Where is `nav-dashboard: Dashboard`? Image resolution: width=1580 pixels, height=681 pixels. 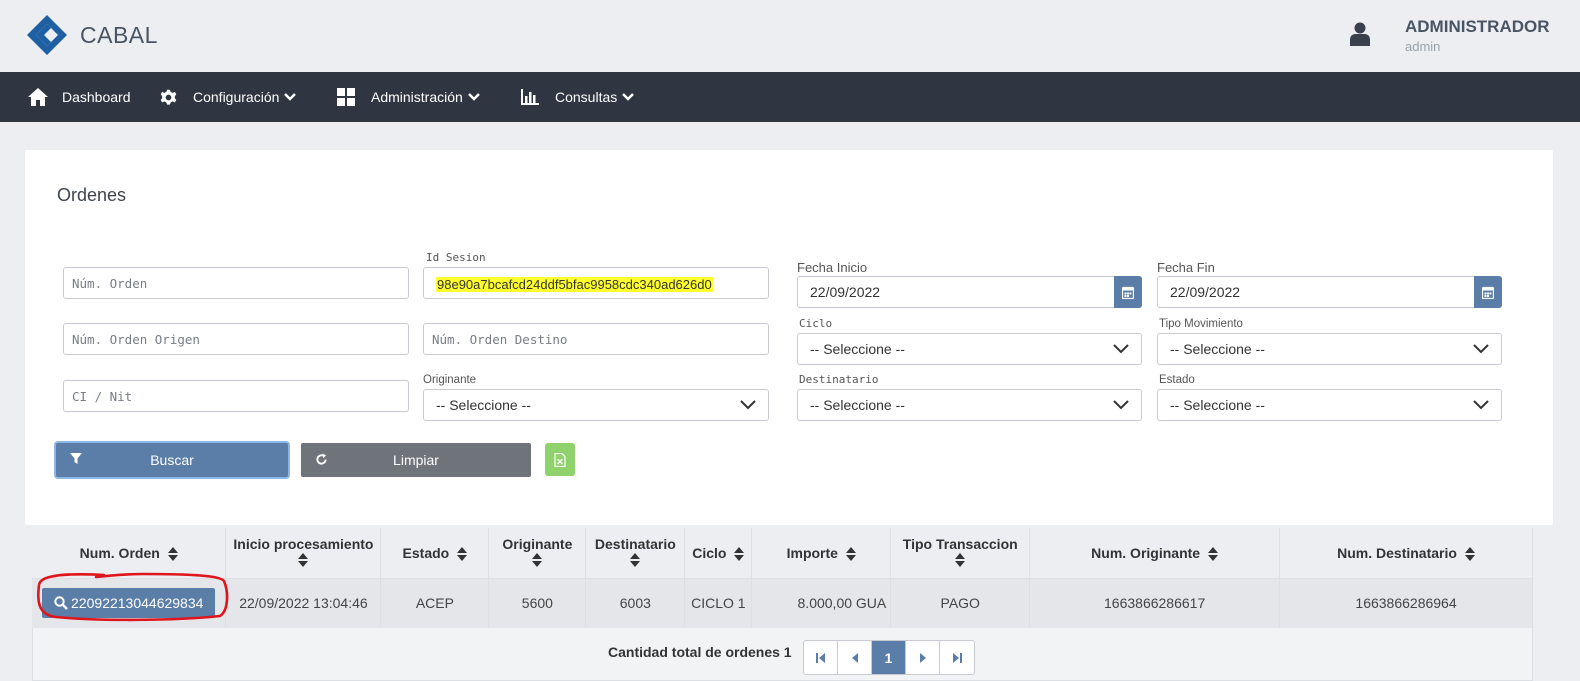
nav-dashboard: Dashboard is located at coordinates (79, 97).